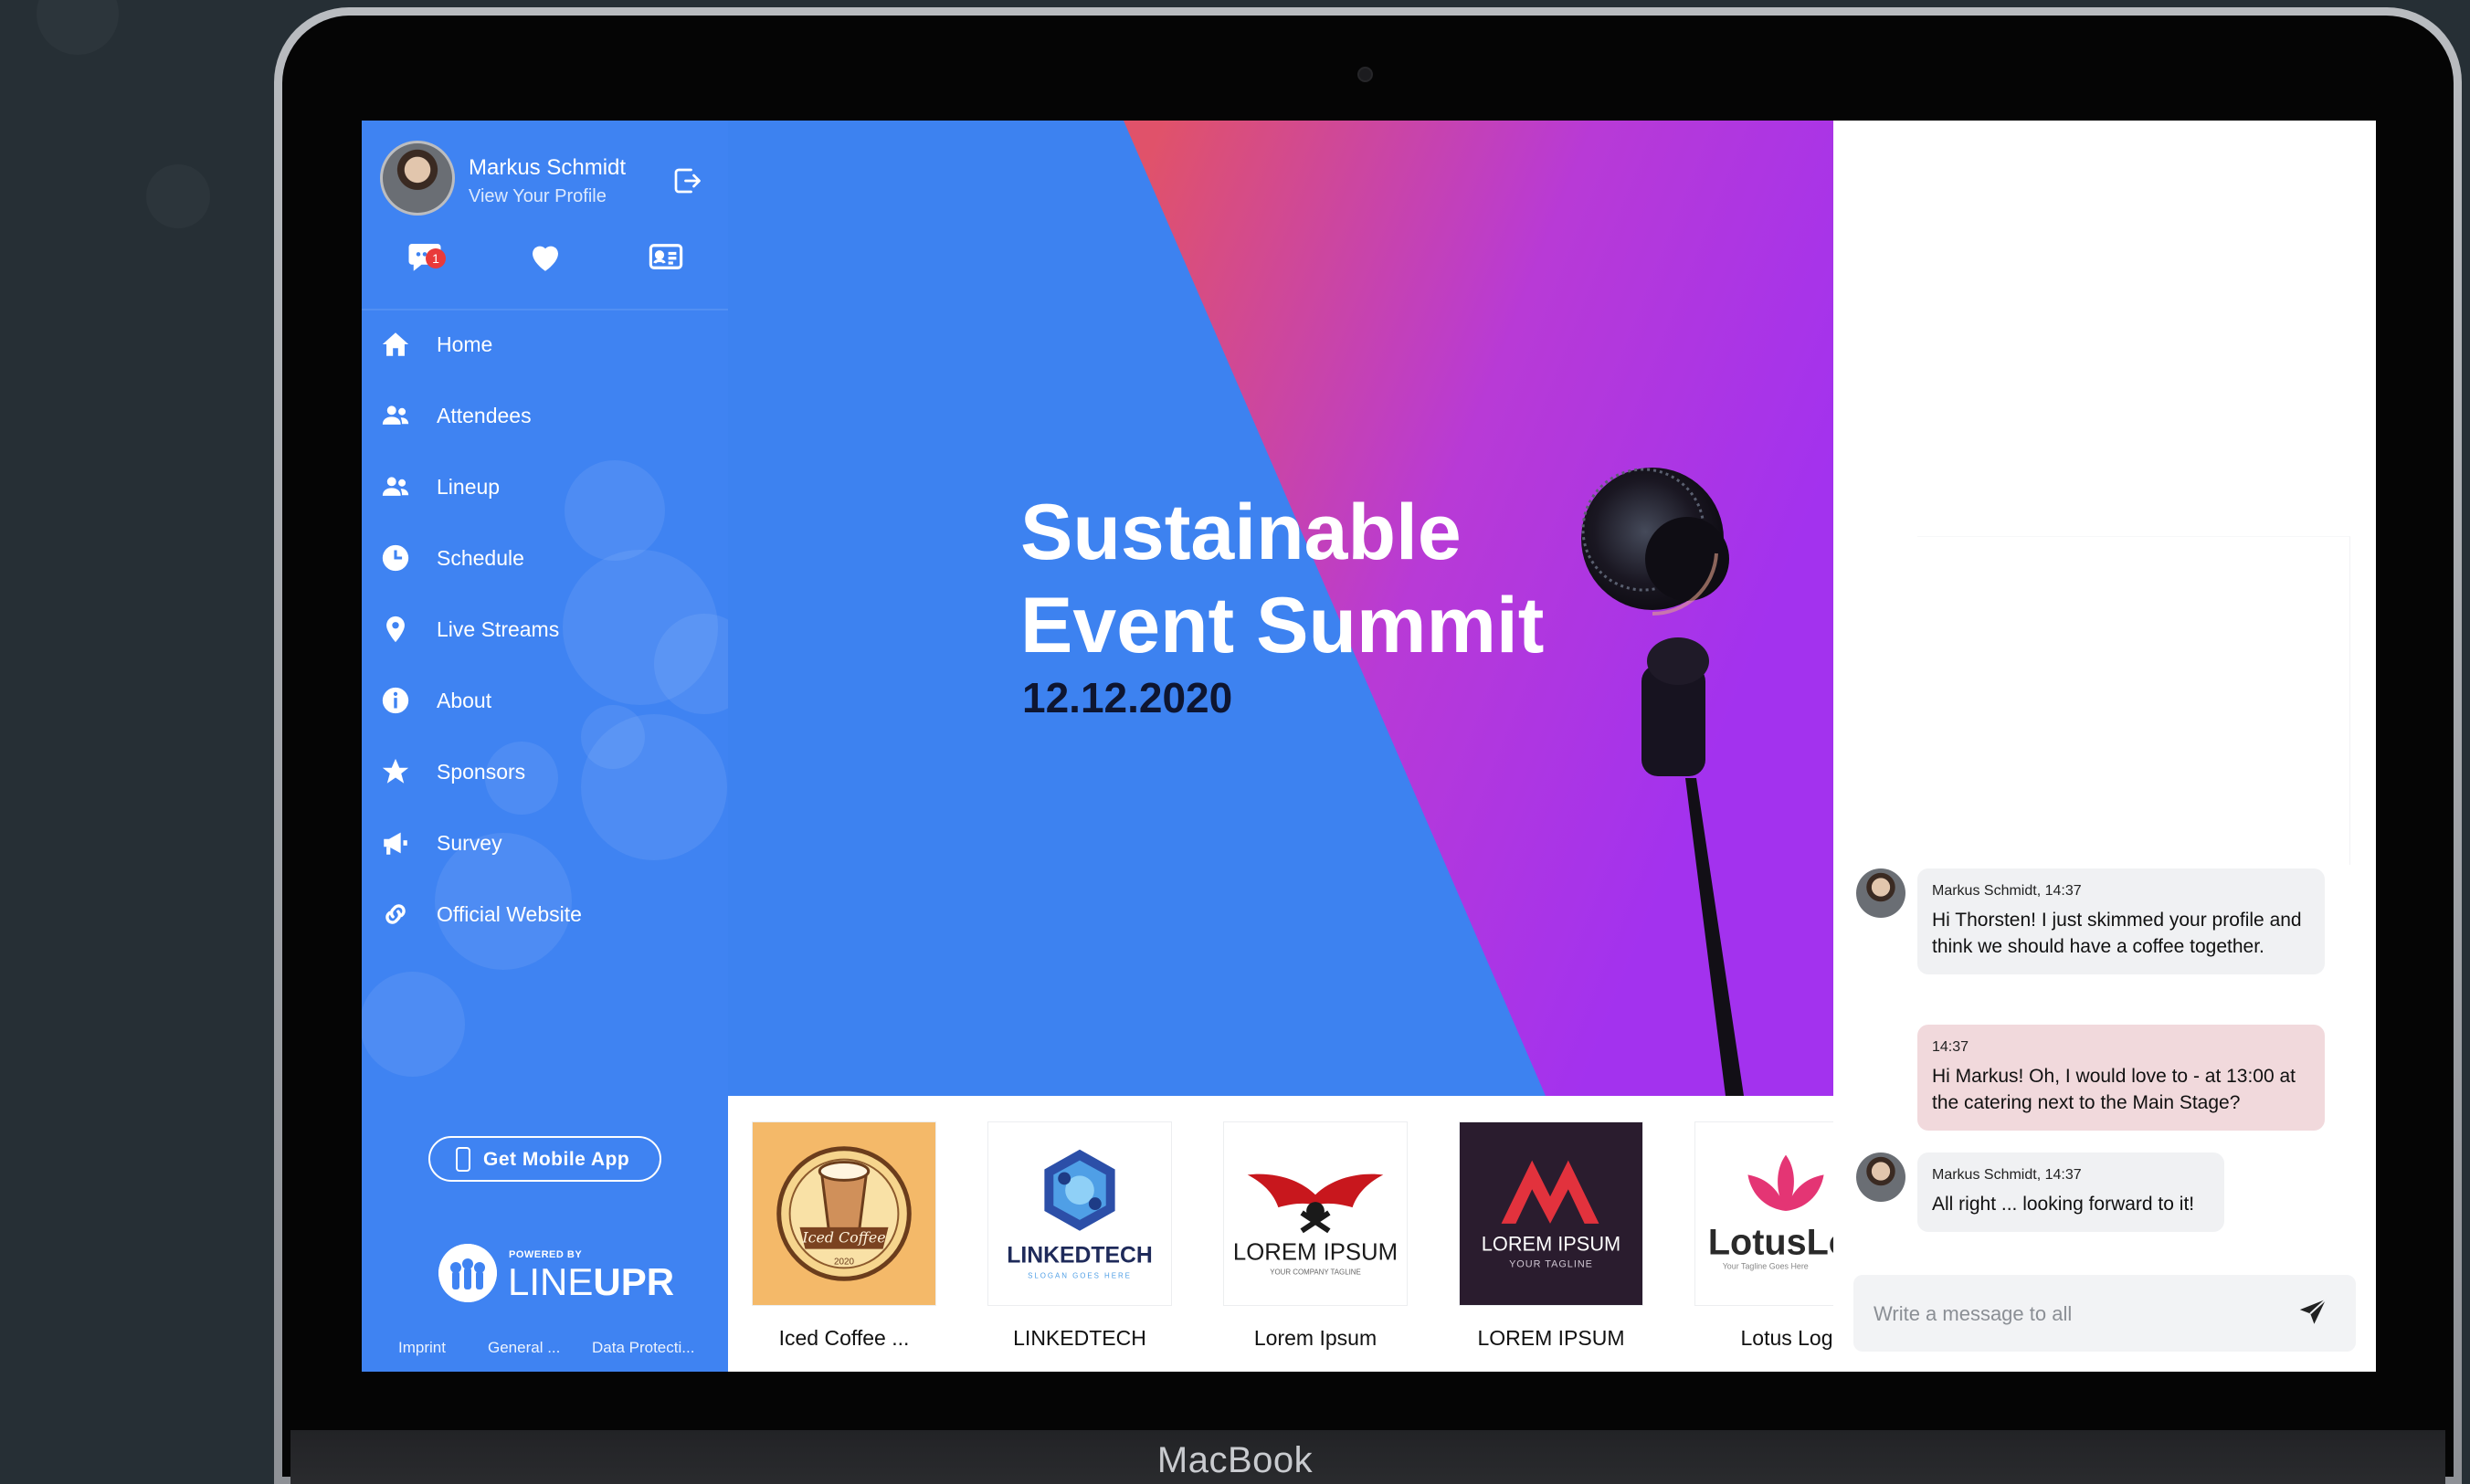 Image resolution: width=2470 pixels, height=1484 pixels. I want to click on imprint-link: Imprint, so click(422, 1348).